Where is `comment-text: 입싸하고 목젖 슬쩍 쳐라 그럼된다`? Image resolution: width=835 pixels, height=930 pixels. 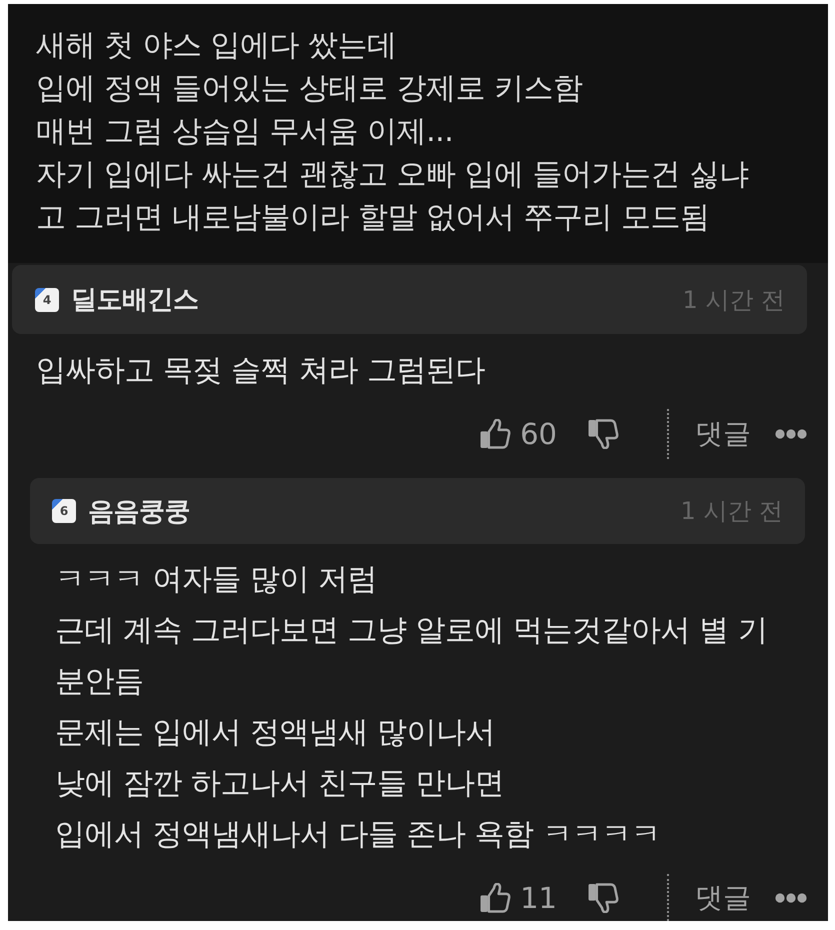 comment-text: 입싸하고 목젖 슬쩍 쳐라 그럼된다 is located at coordinates (261, 371).